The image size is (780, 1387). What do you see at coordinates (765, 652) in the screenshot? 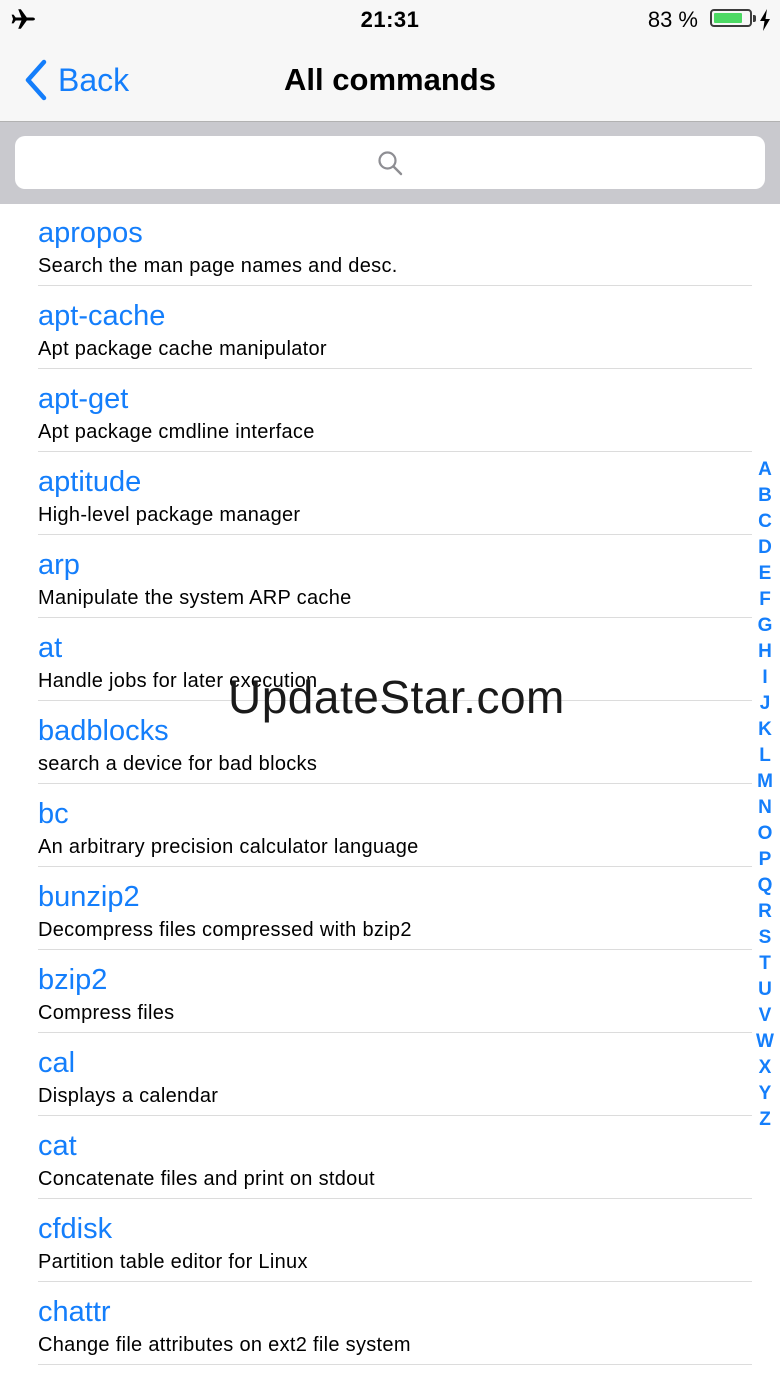
I see `index-letter-h: H` at bounding box center [765, 652].